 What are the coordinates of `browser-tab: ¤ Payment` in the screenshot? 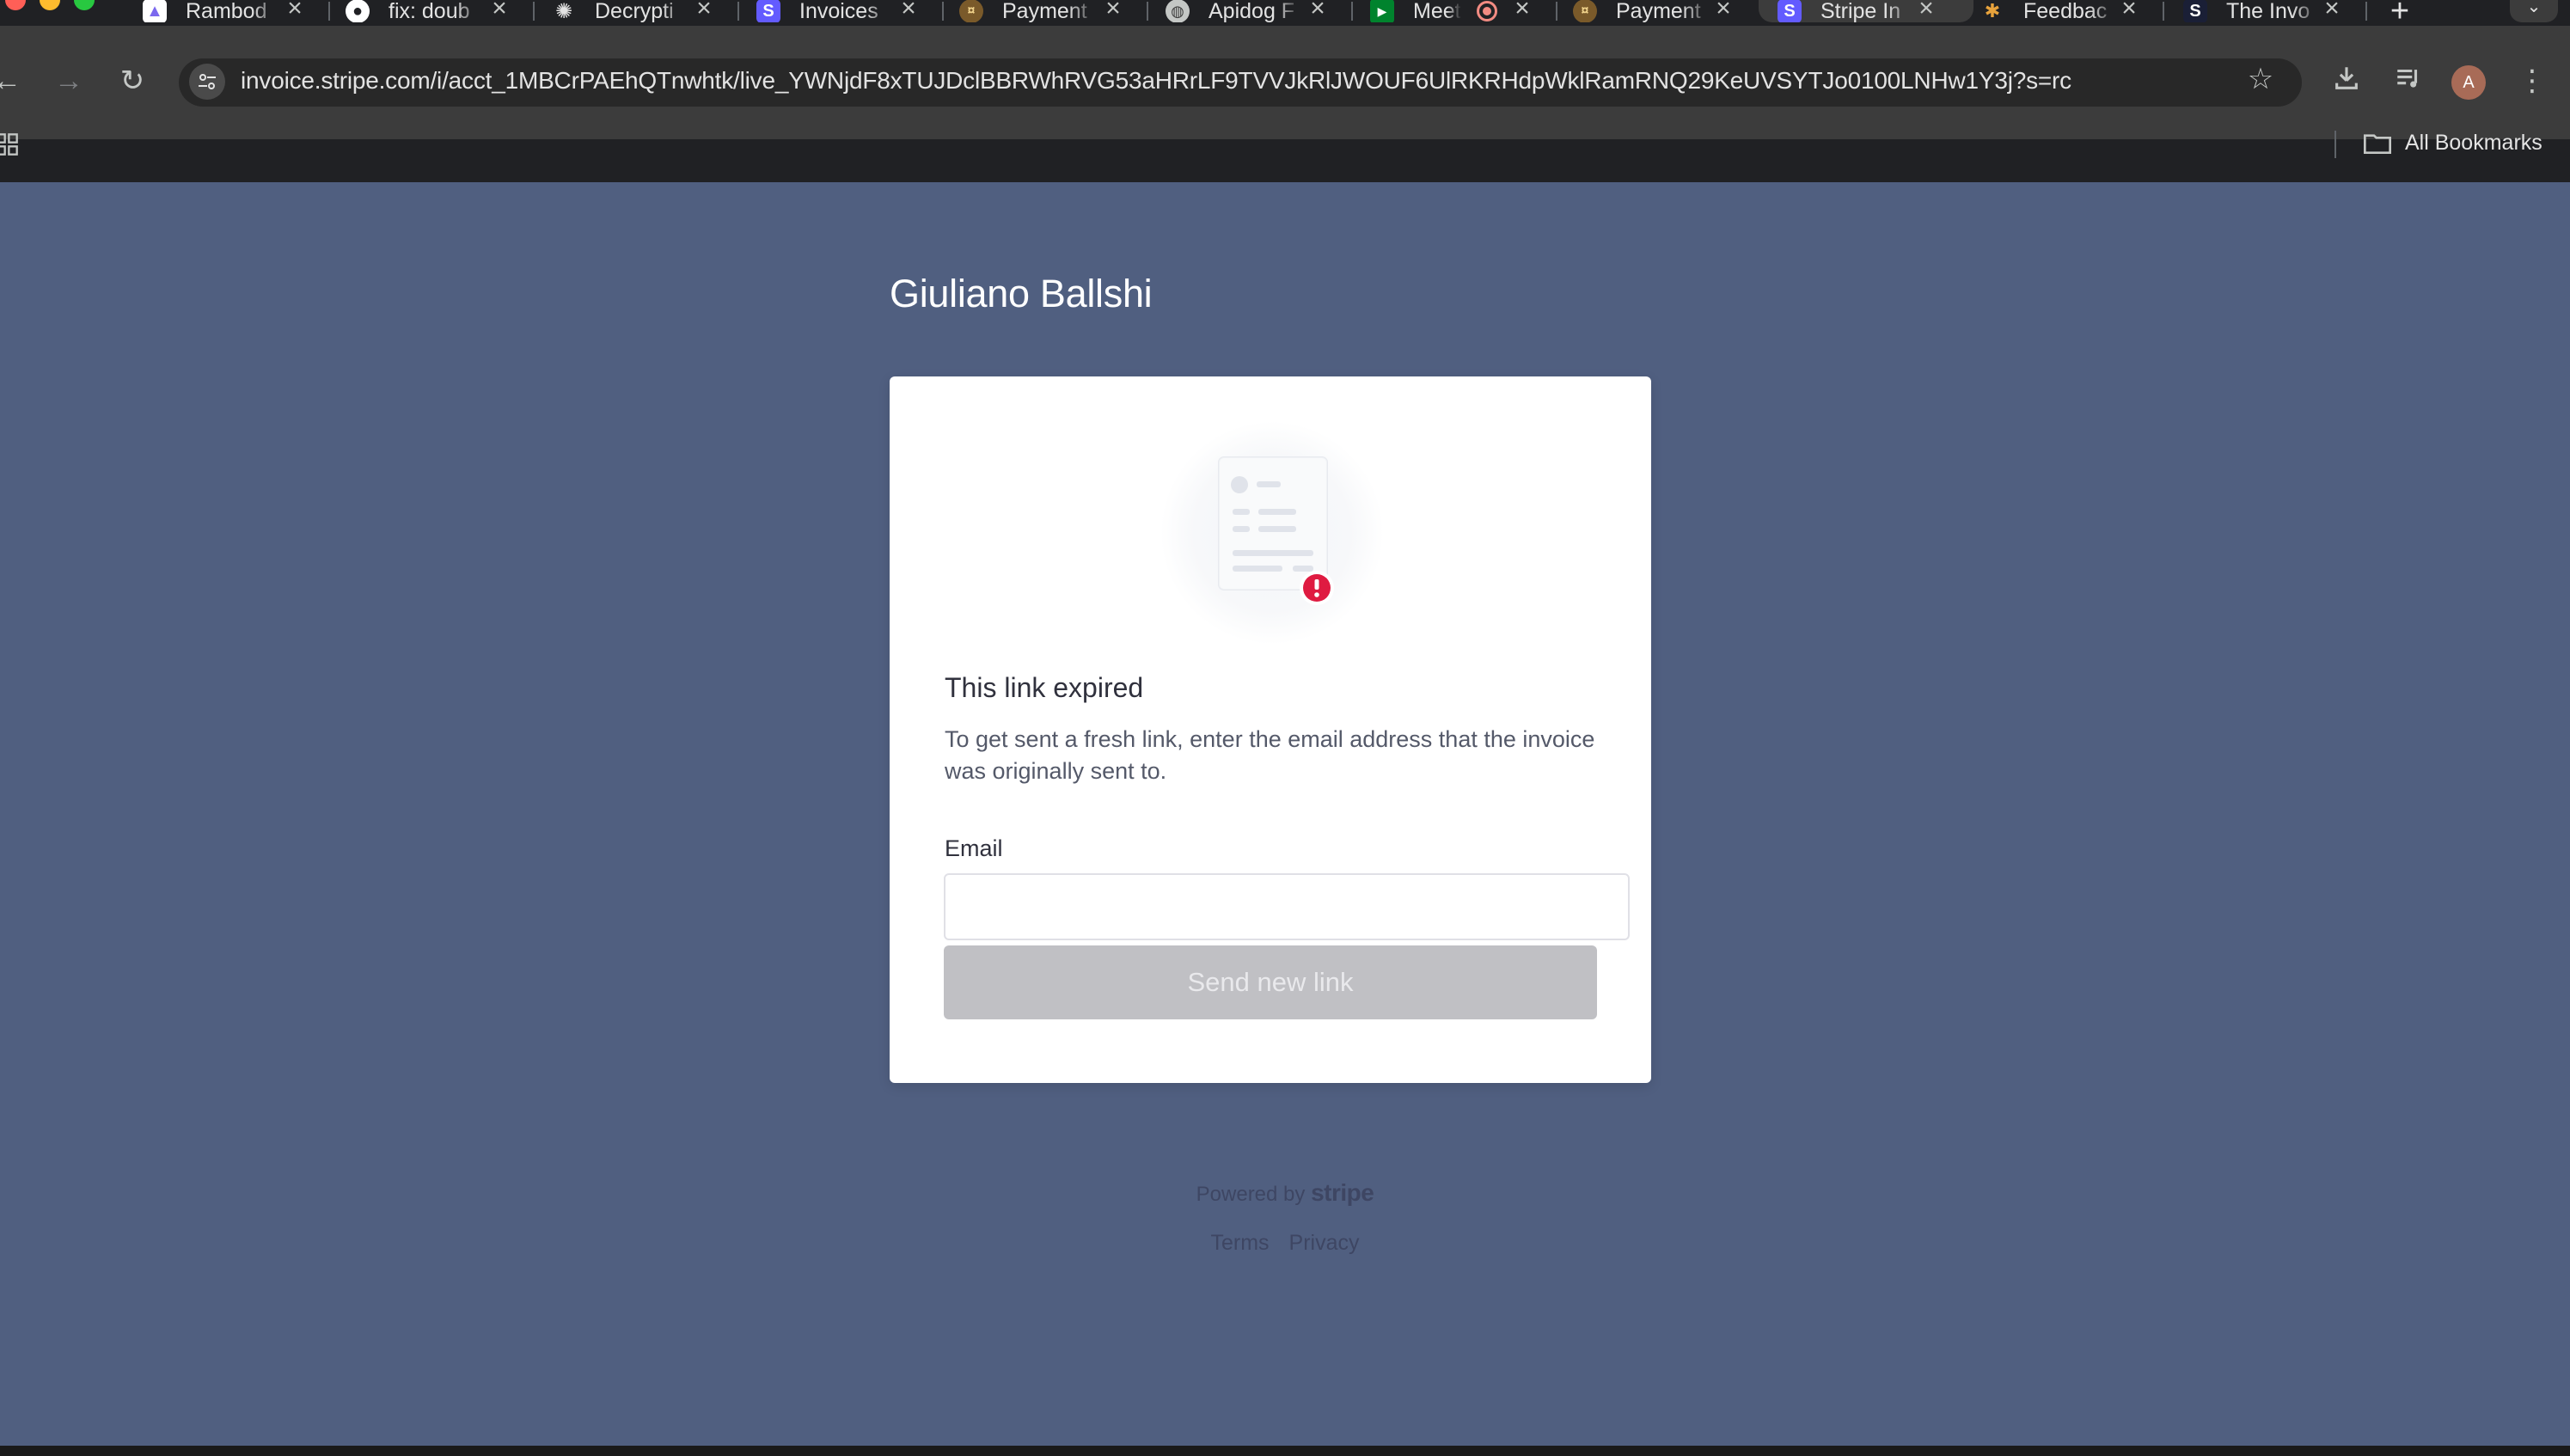 It's located at (1041, 11).